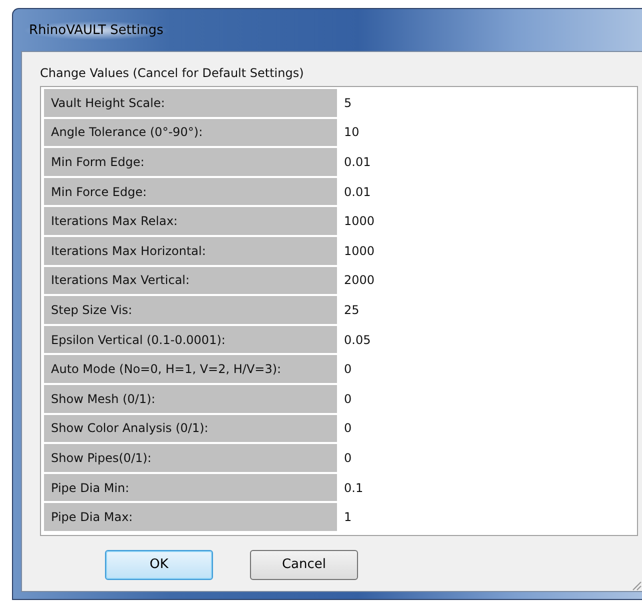 The image size is (642, 608). What do you see at coordinates (304, 565) in the screenshot?
I see `dialog-button: Cancel` at bounding box center [304, 565].